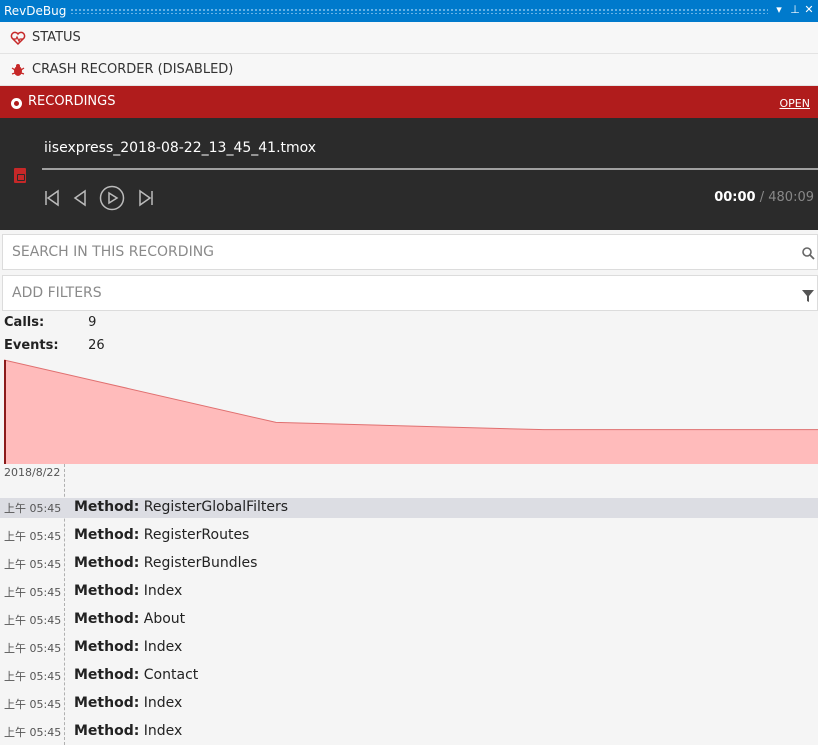 Image resolution: width=818 pixels, height=745 pixels. Describe the element at coordinates (92, 322) in the screenshot. I see `calls-value: 9` at that location.